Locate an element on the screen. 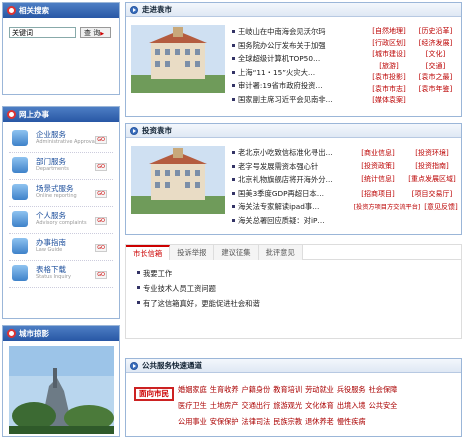  tag-link: [重点发展区域] is located at coordinates (432, 181).